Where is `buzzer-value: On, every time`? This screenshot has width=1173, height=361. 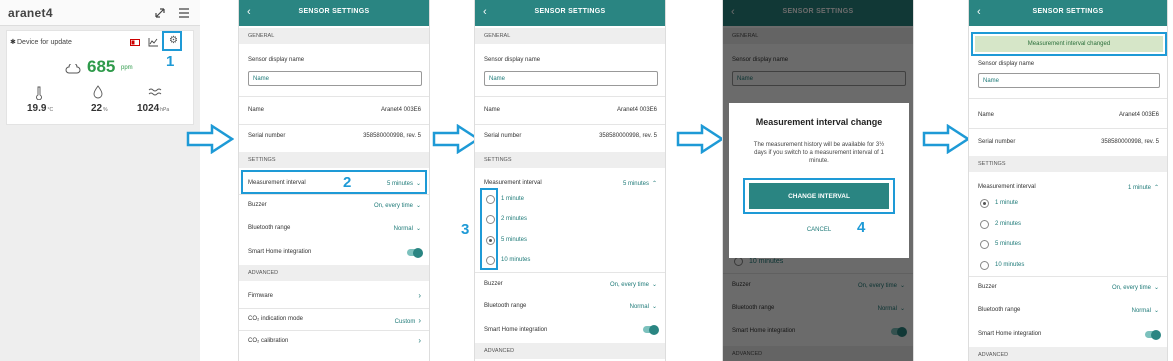 buzzer-value: On, every time is located at coordinates (393, 206).